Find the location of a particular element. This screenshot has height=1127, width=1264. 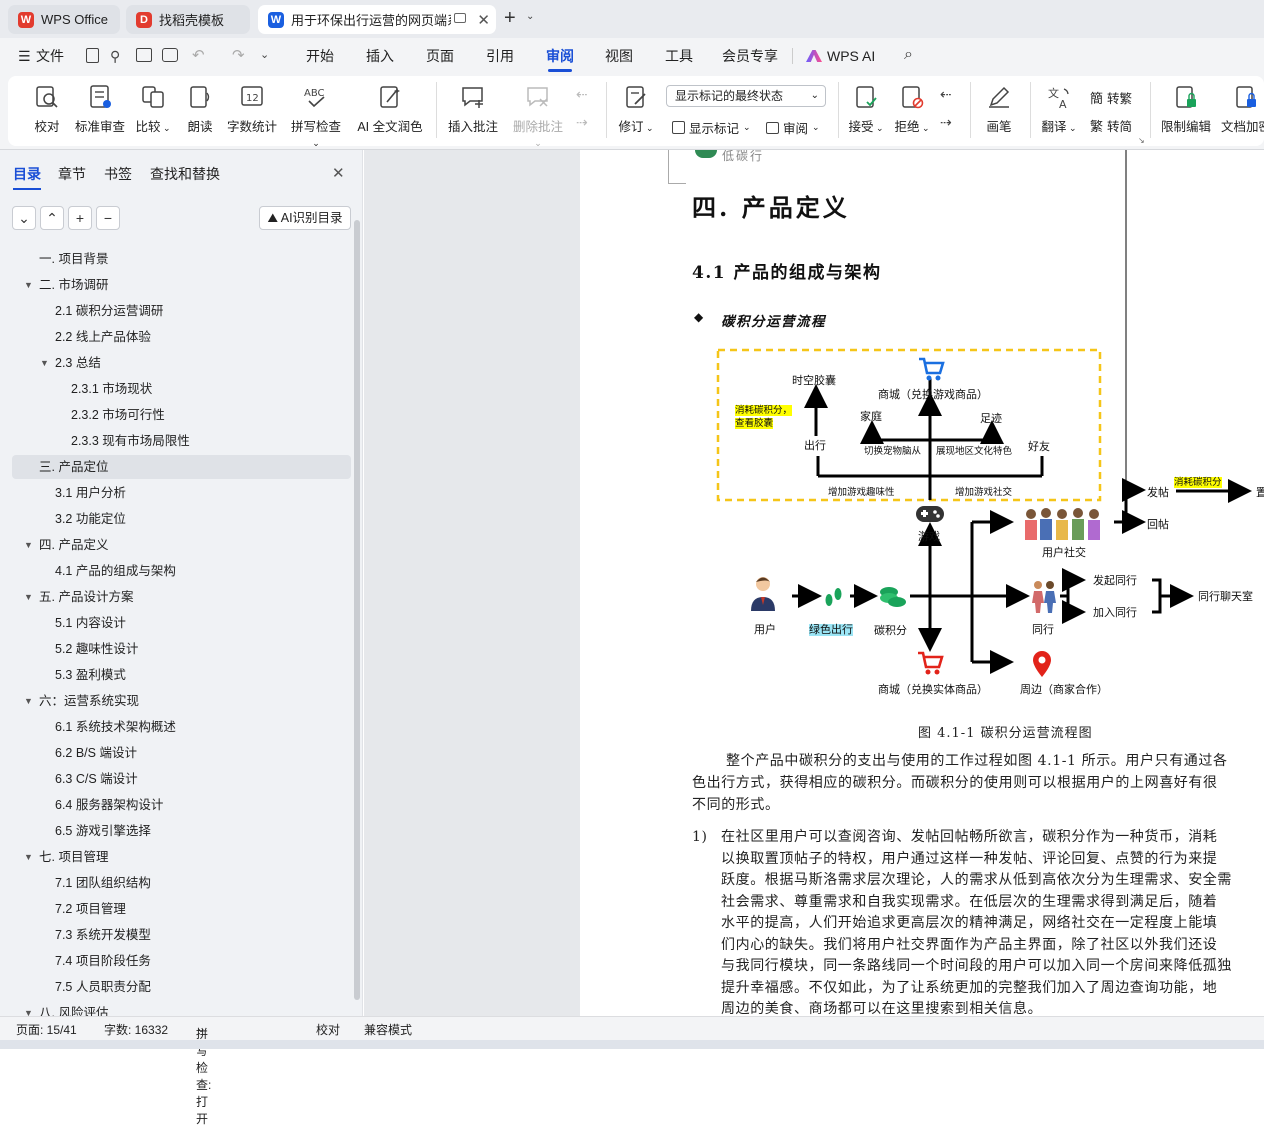

accept-button: 接受 ⌄ is located at coordinates (866, 112).